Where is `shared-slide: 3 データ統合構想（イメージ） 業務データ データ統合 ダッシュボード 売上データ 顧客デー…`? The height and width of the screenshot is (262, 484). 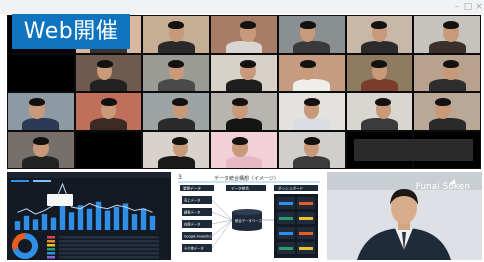
shared-slide: 3 データ統合構想（イメージ） 業務データ データ統合 ダッシュボード 売上データ 顧客デー… is located at coordinates (249, 216).